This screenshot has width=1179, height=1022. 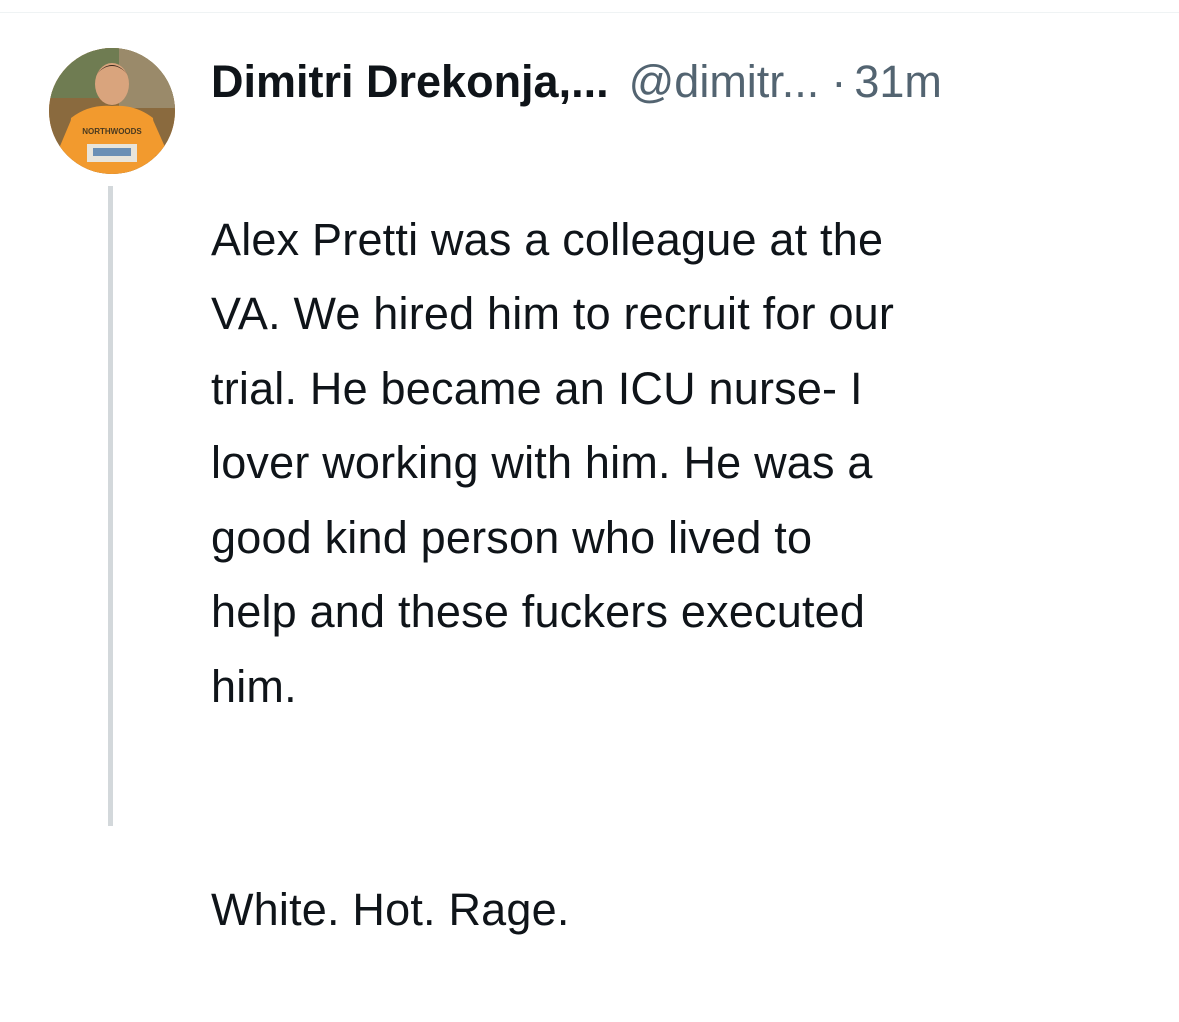 What do you see at coordinates (112, 131) in the screenshot?
I see `avatar-shirt-text: NORTHWOODS` at bounding box center [112, 131].